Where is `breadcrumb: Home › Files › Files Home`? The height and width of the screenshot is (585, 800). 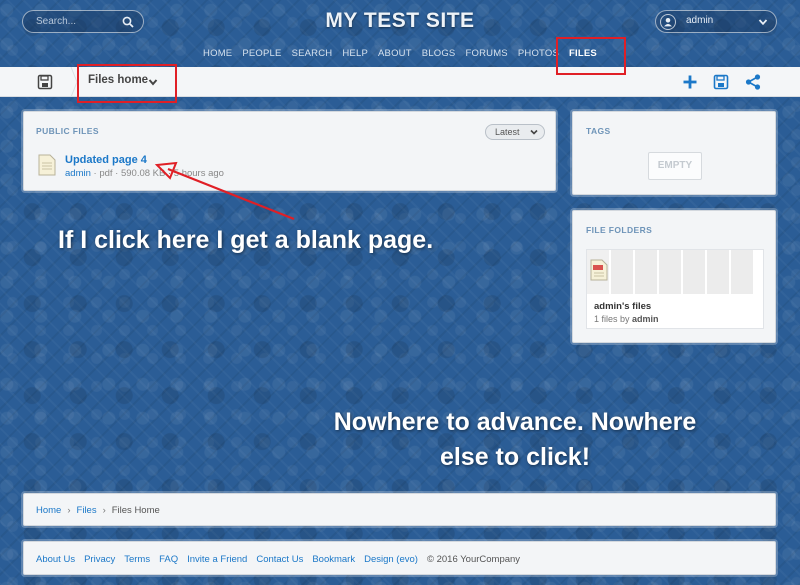 breadcrumb: Home › Files › Files Home is located at coordinates (98, 510).